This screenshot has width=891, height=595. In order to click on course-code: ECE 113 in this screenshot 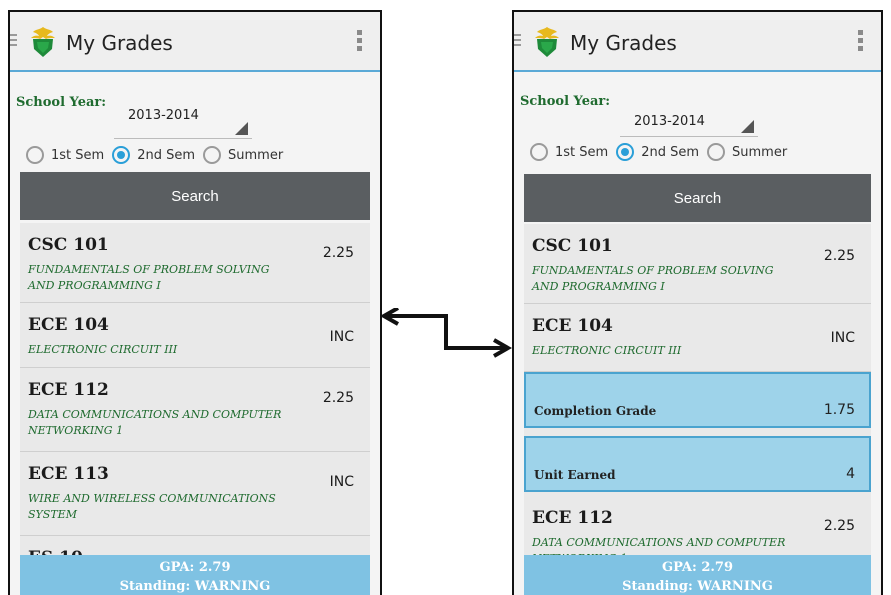, I will do `click(68, 474)`.